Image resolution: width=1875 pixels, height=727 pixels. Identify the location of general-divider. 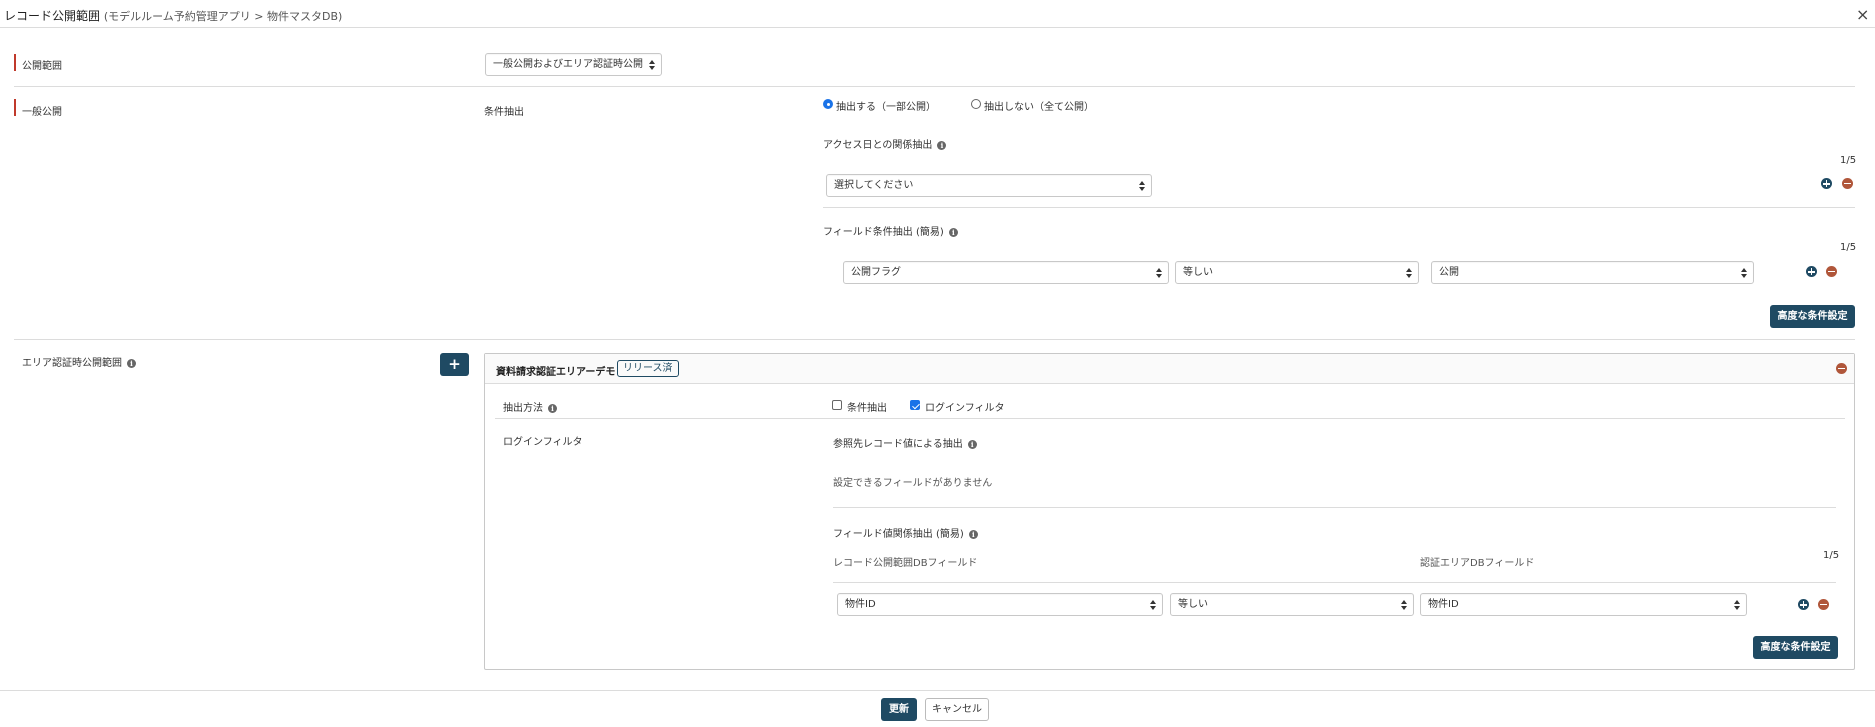
(934, 339).